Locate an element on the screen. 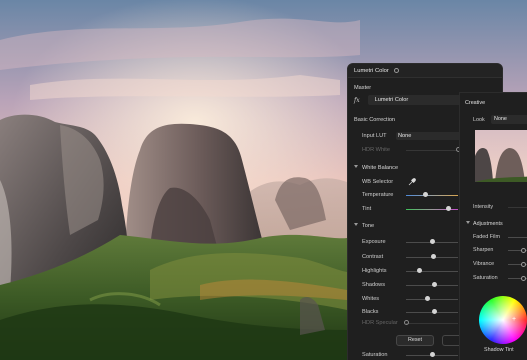 This screenshot has height=360, width=527. color-wheel-icon: + is located at coordinates (503, 320).